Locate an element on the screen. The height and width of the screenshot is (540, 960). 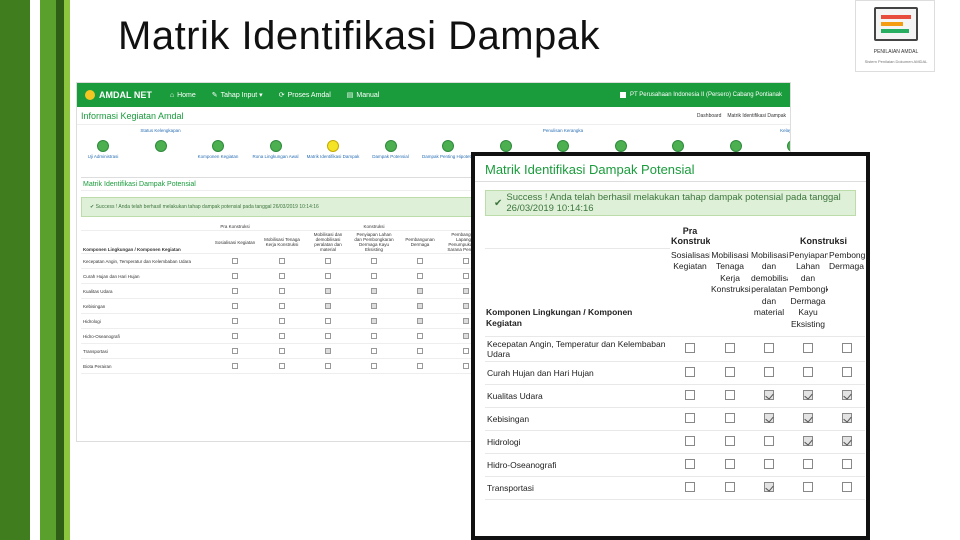
nav-item-0: ⌂ Home is located at coordinates (183, 95).